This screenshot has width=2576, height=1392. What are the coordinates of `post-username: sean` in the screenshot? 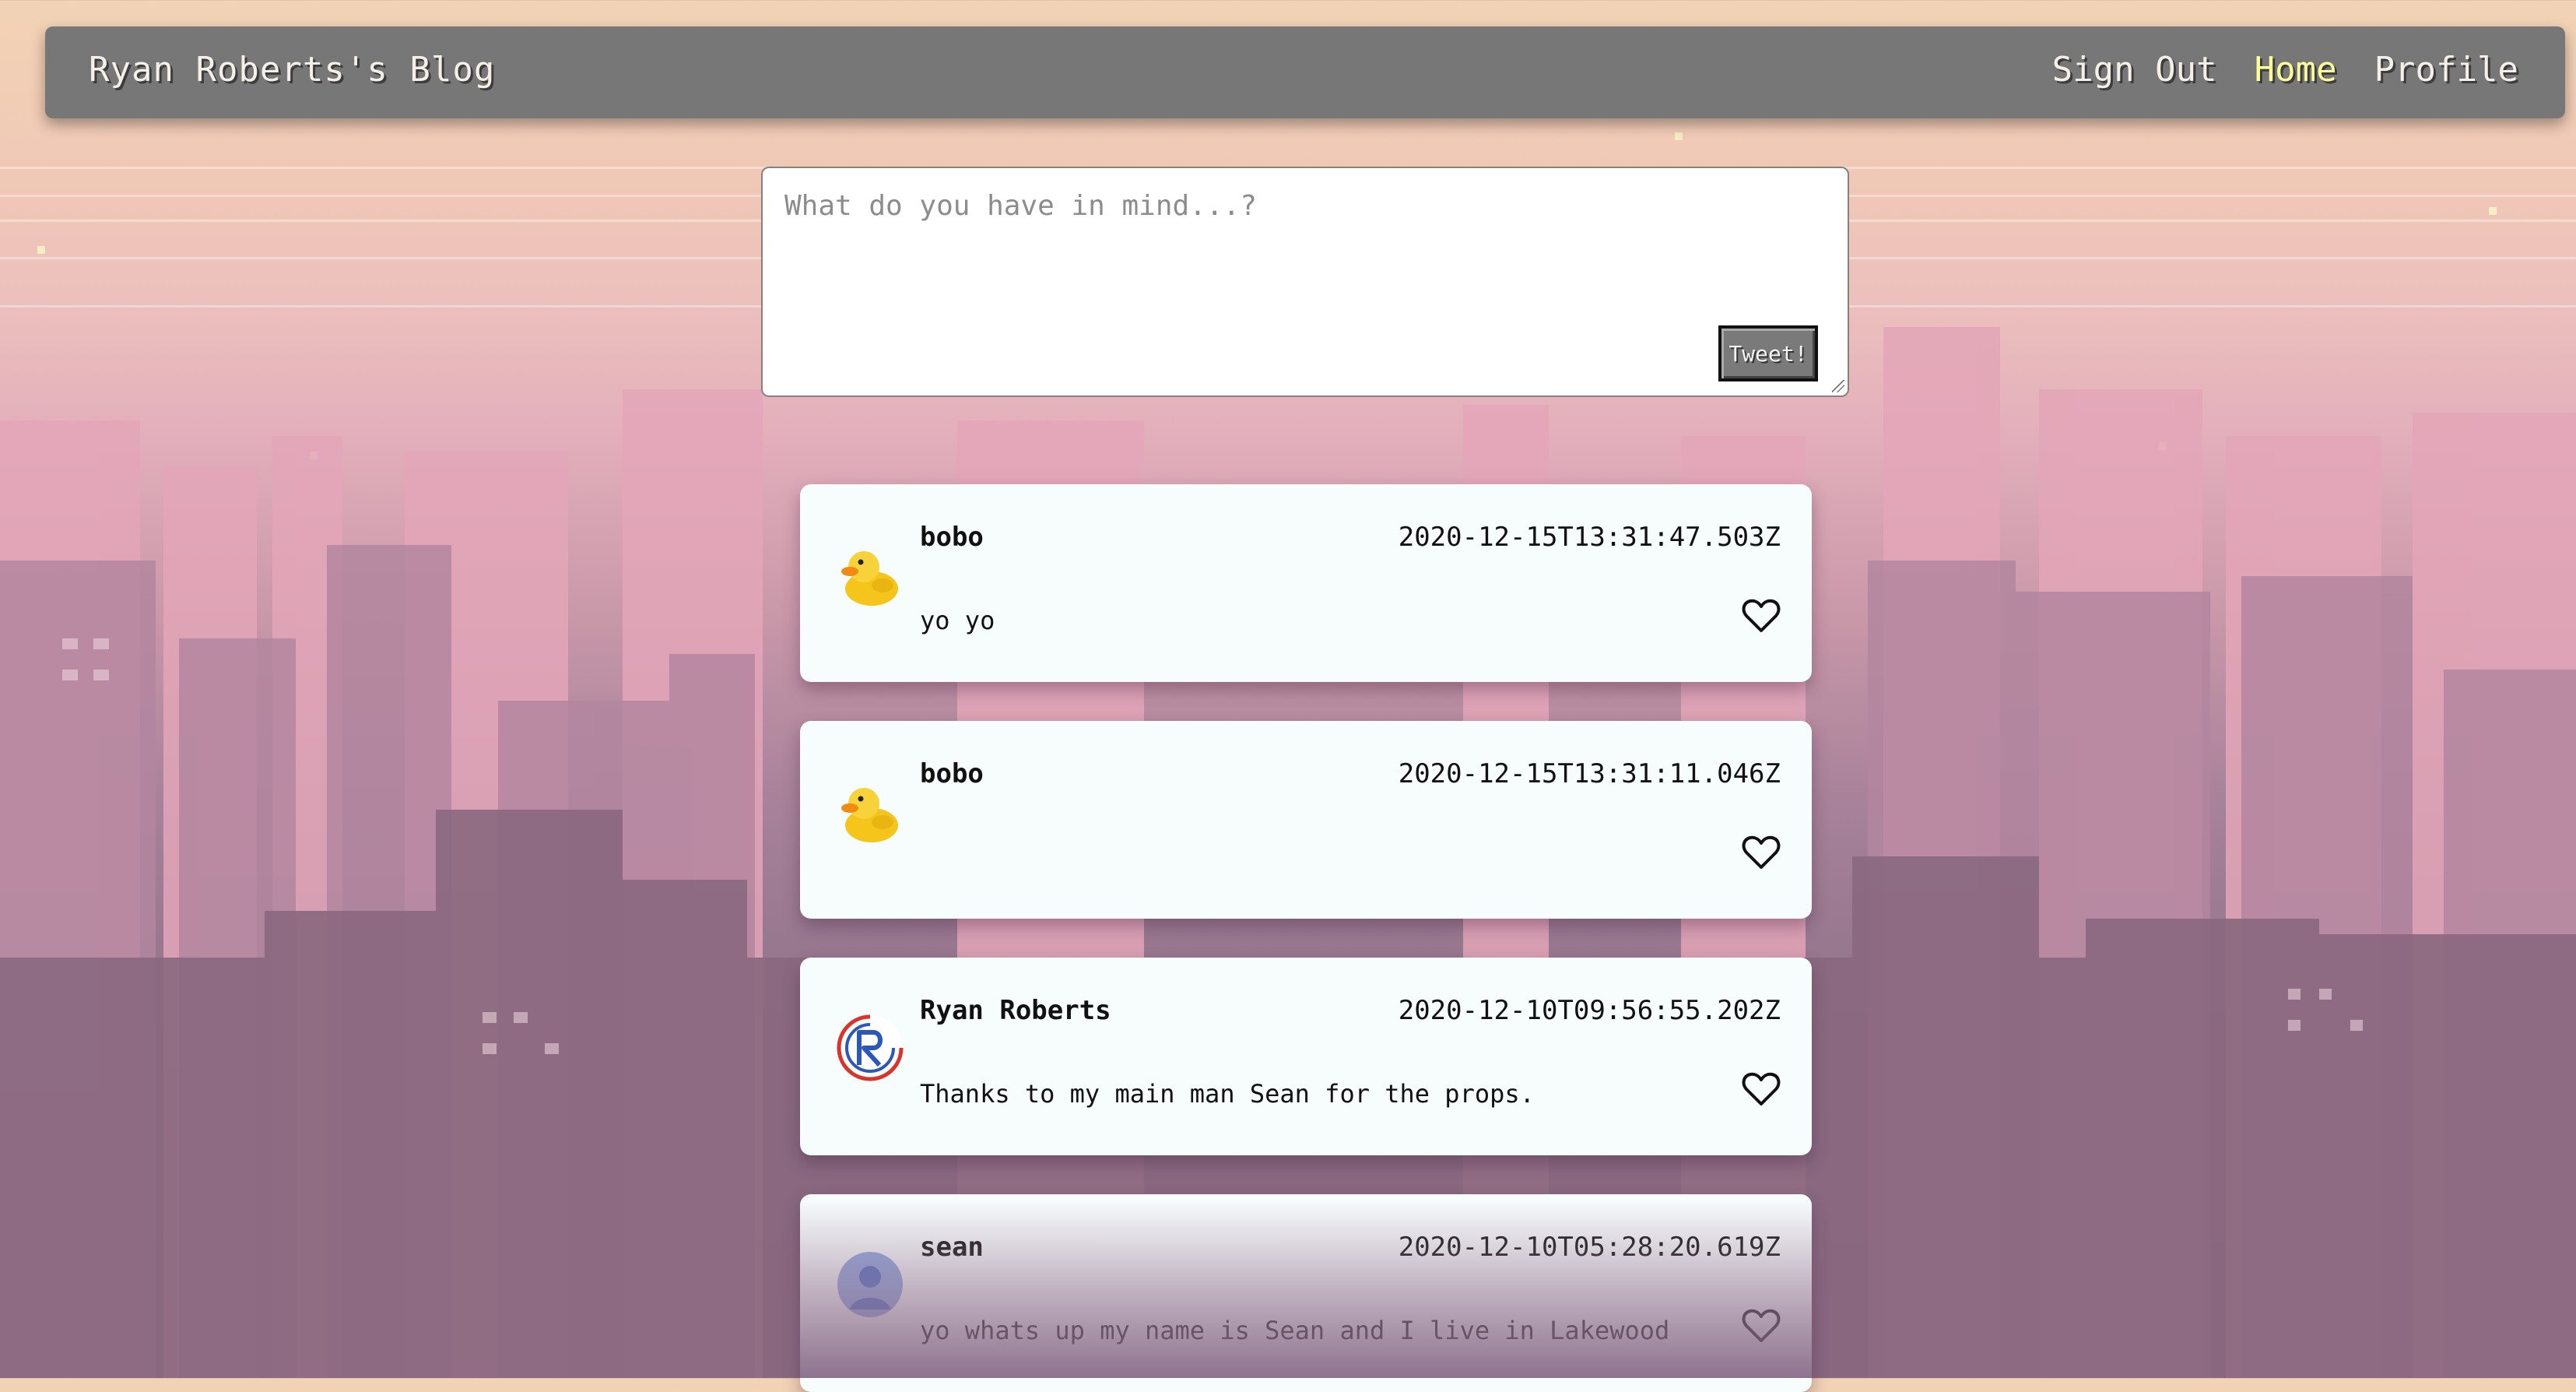 It's located at (952, 1247).